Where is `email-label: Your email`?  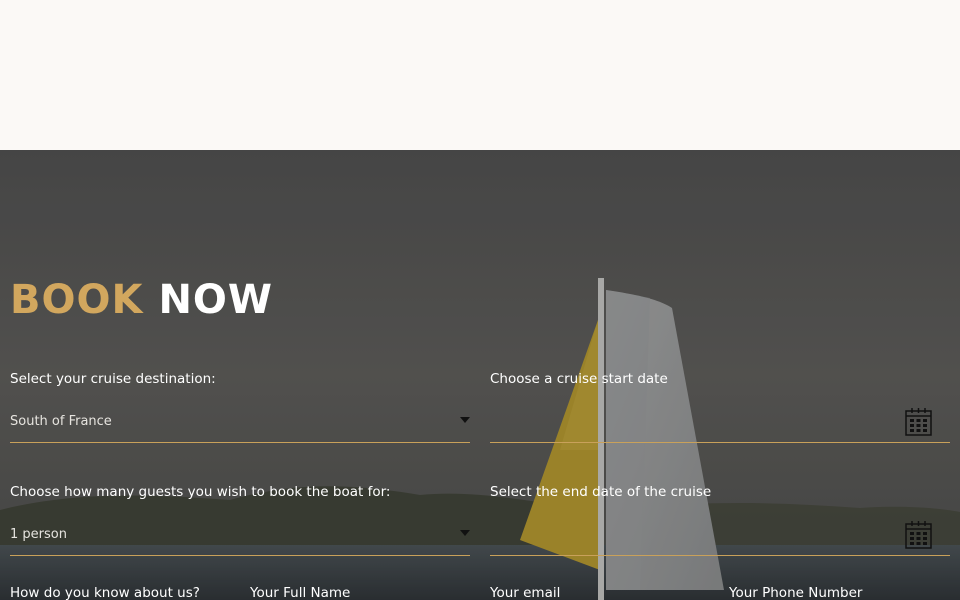
email-label: Your email is located at coordinates (525, 592).